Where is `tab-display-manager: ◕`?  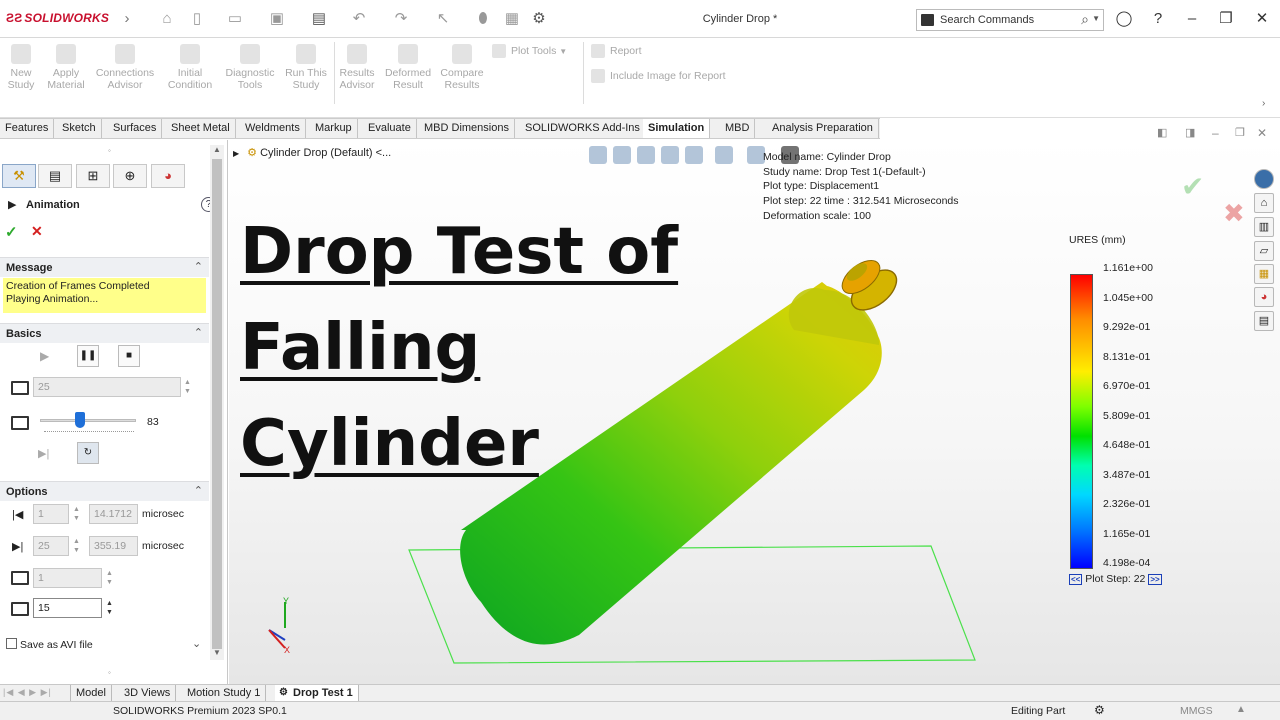 tab-display-manager: ◕ is located at coordinates (168, 176).